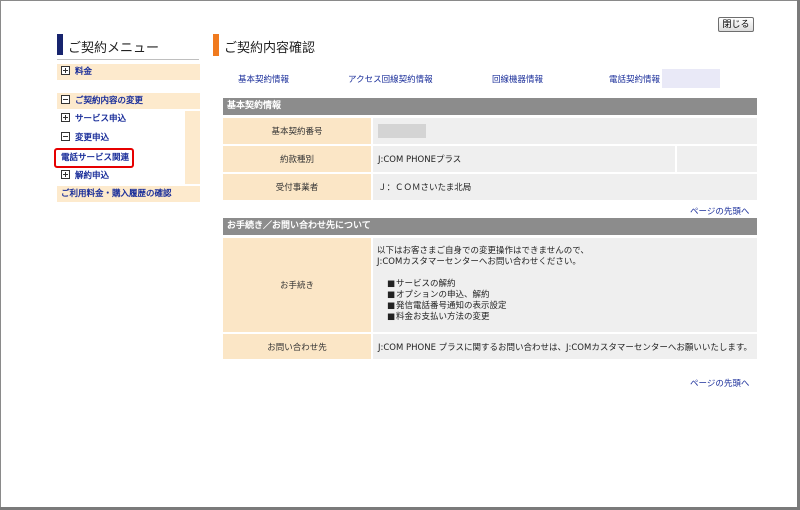  I want to click on contract-number-label: 基本契約番号, so click(297, 131).